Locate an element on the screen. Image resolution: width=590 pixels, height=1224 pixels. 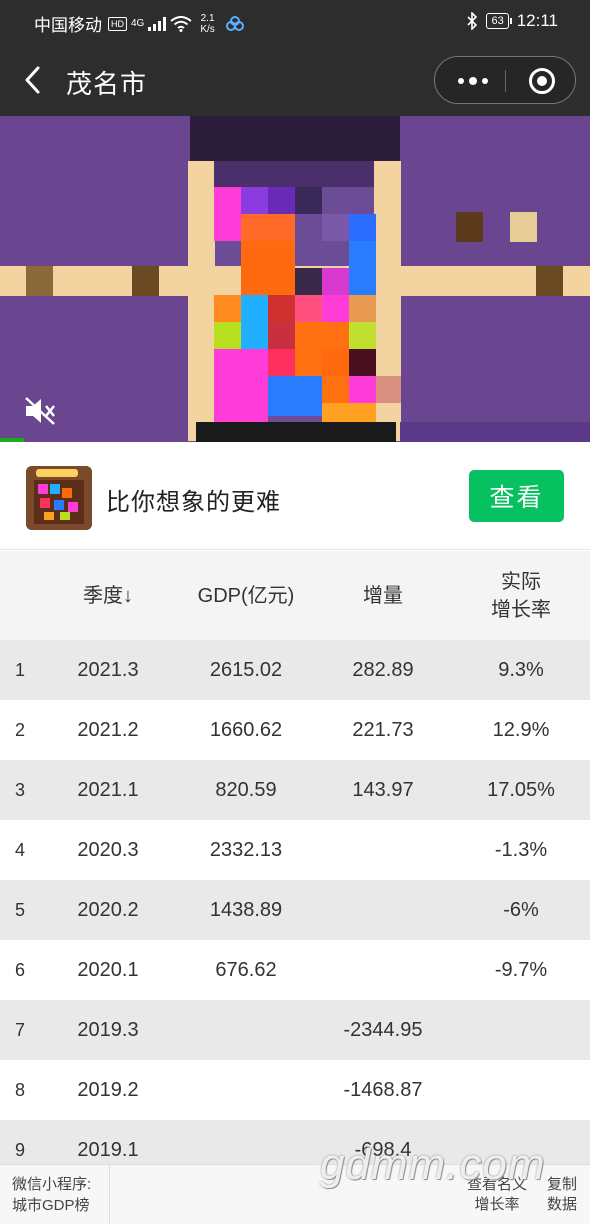
more-button is located at coordinates (473, 81).